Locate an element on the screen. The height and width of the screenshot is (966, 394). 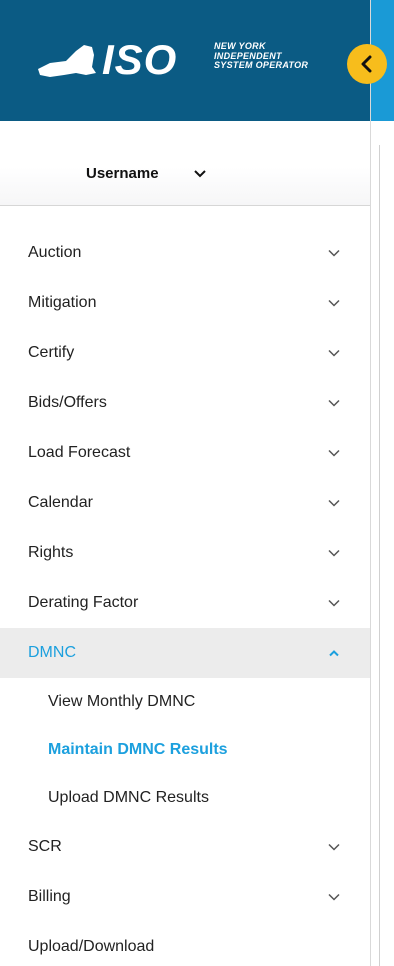
menu-item-label: Mitigation is located at coordinates (62, 302).